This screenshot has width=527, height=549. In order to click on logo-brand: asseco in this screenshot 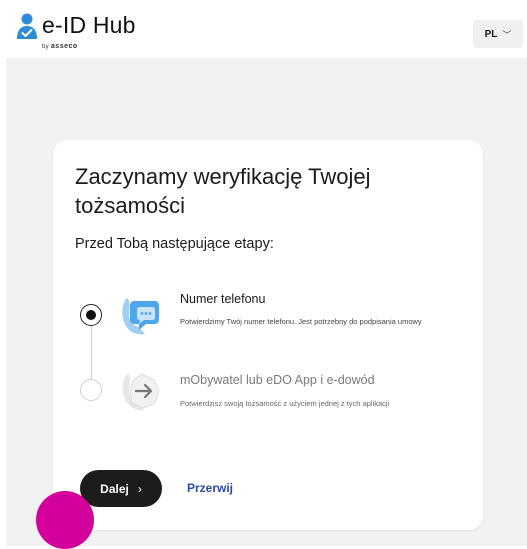, I will do `click(64, 46)`.